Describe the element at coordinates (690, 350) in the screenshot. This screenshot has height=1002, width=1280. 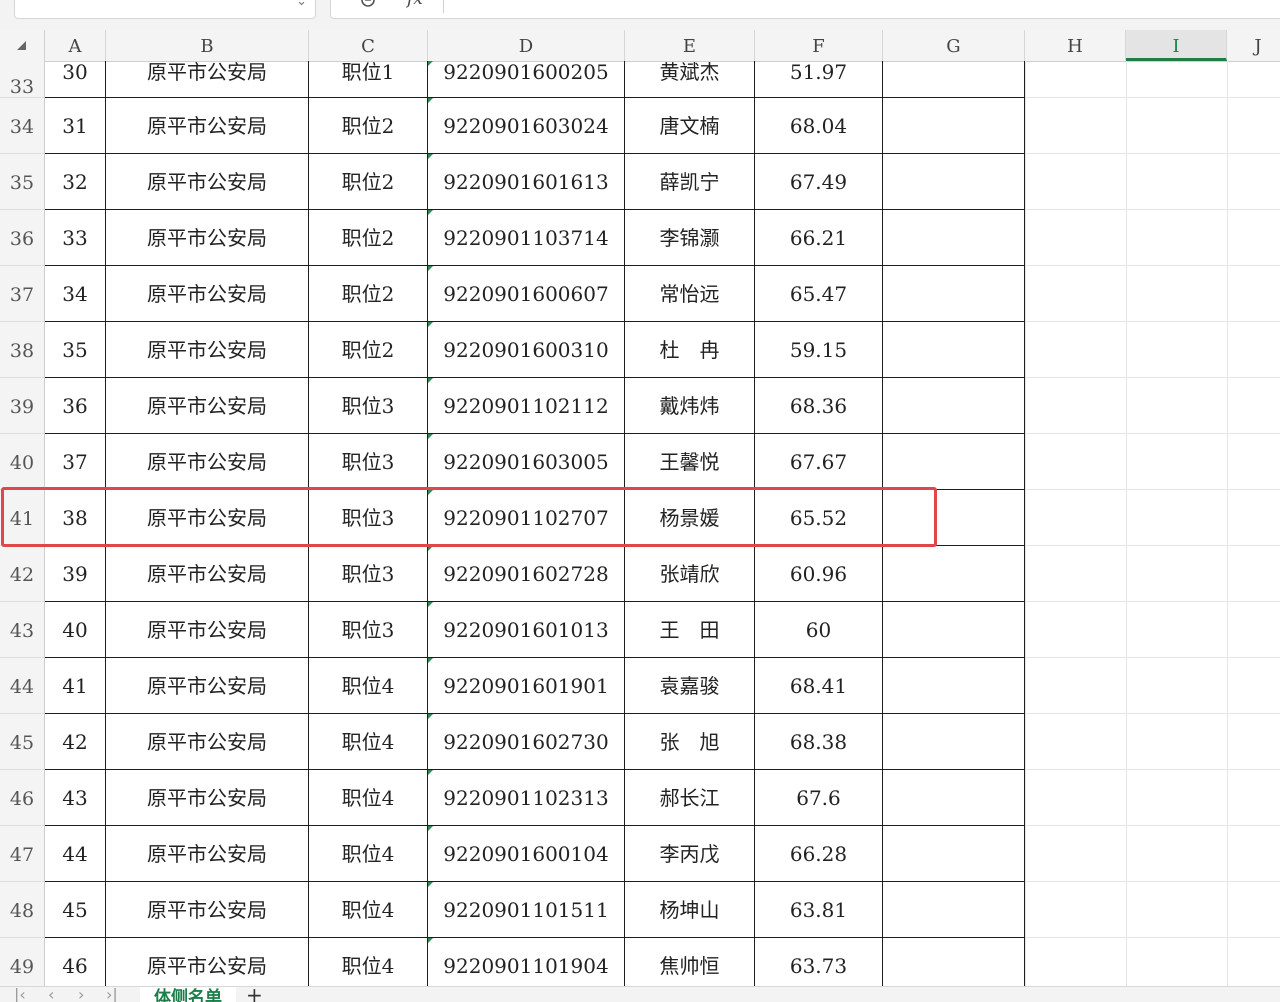
I see `name-cell: 杜 冉` at that location.